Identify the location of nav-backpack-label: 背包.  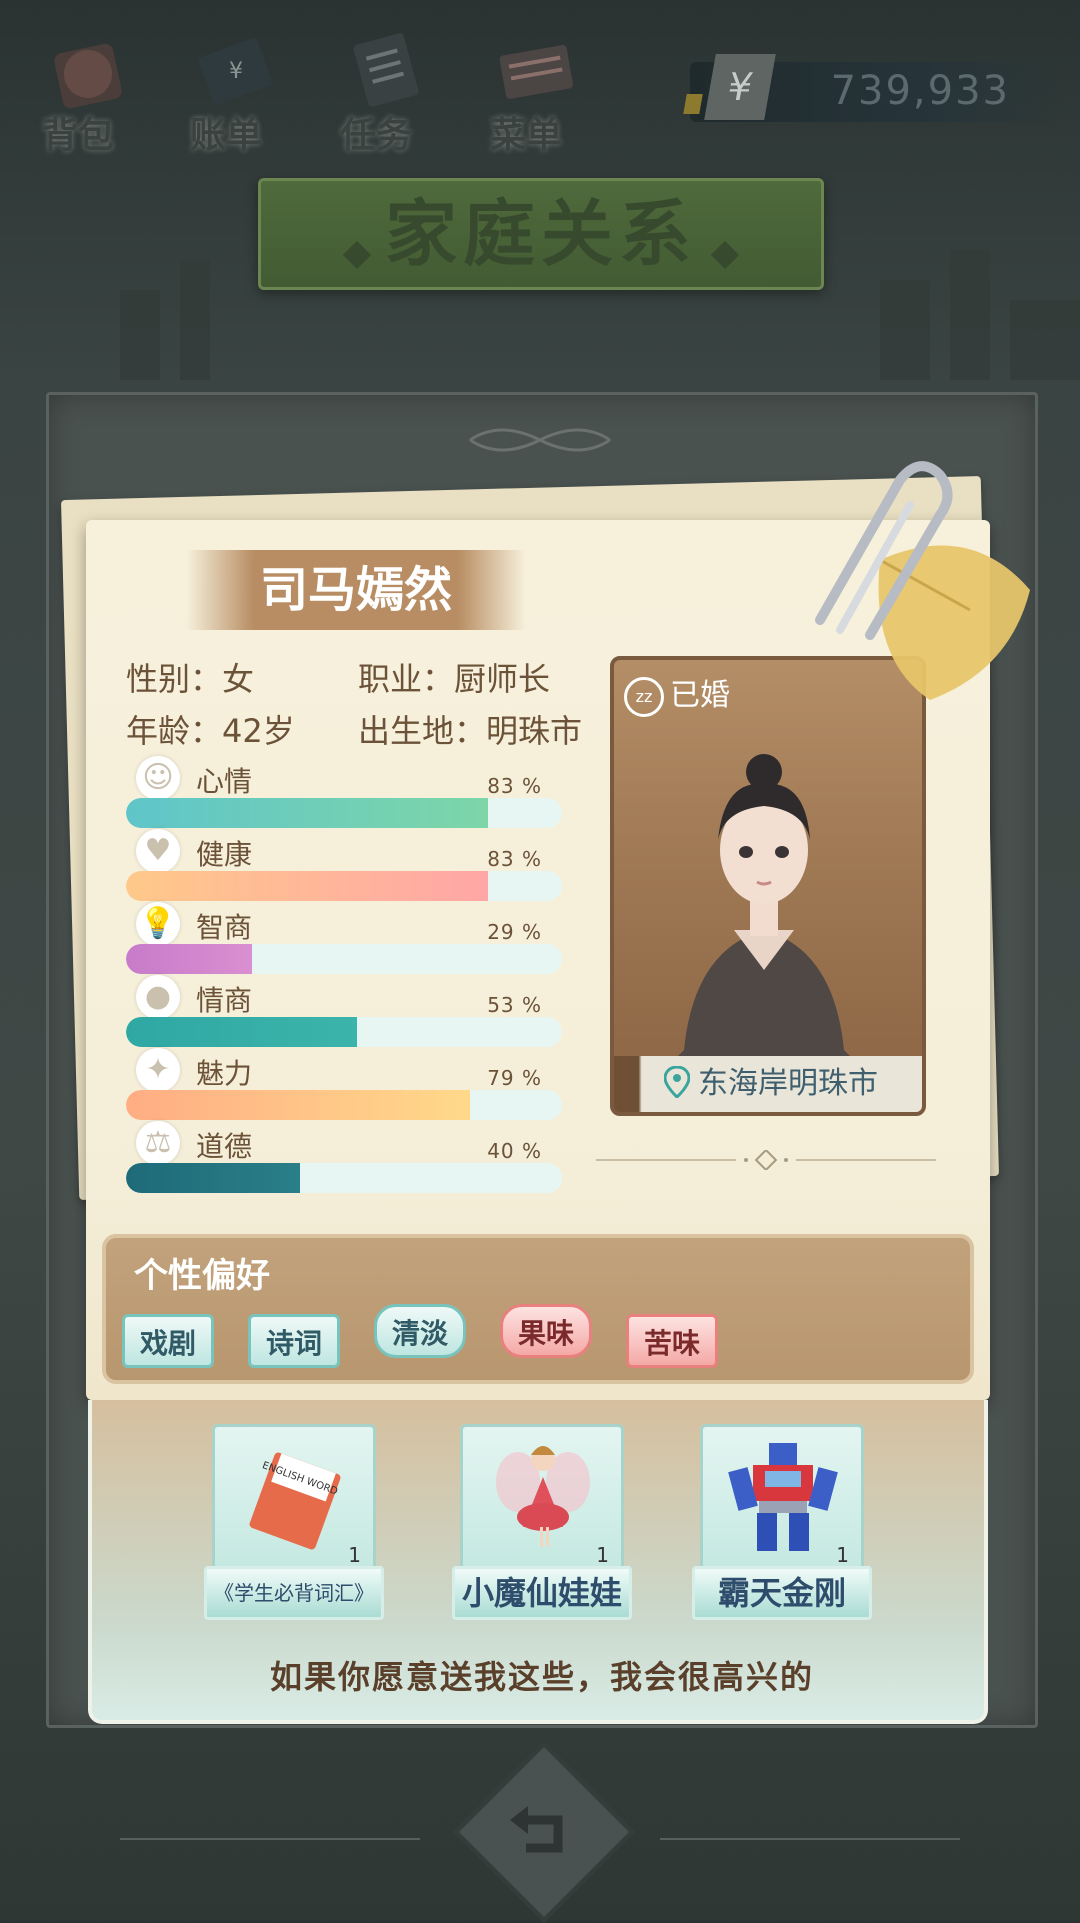
(77, 135).